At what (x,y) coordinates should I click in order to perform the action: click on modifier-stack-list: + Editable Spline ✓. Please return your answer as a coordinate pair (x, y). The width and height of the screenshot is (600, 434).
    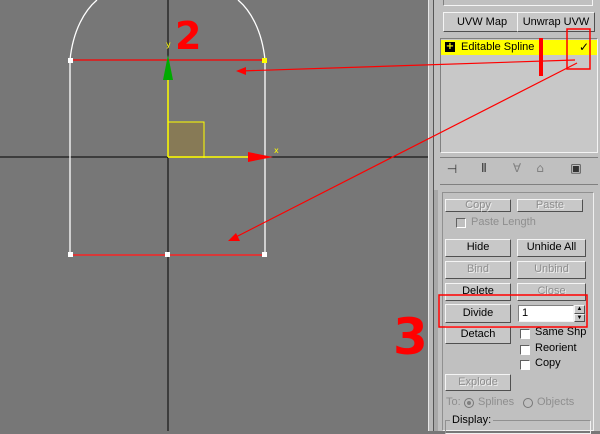
    Looking at the image, I should click on (519, 95).